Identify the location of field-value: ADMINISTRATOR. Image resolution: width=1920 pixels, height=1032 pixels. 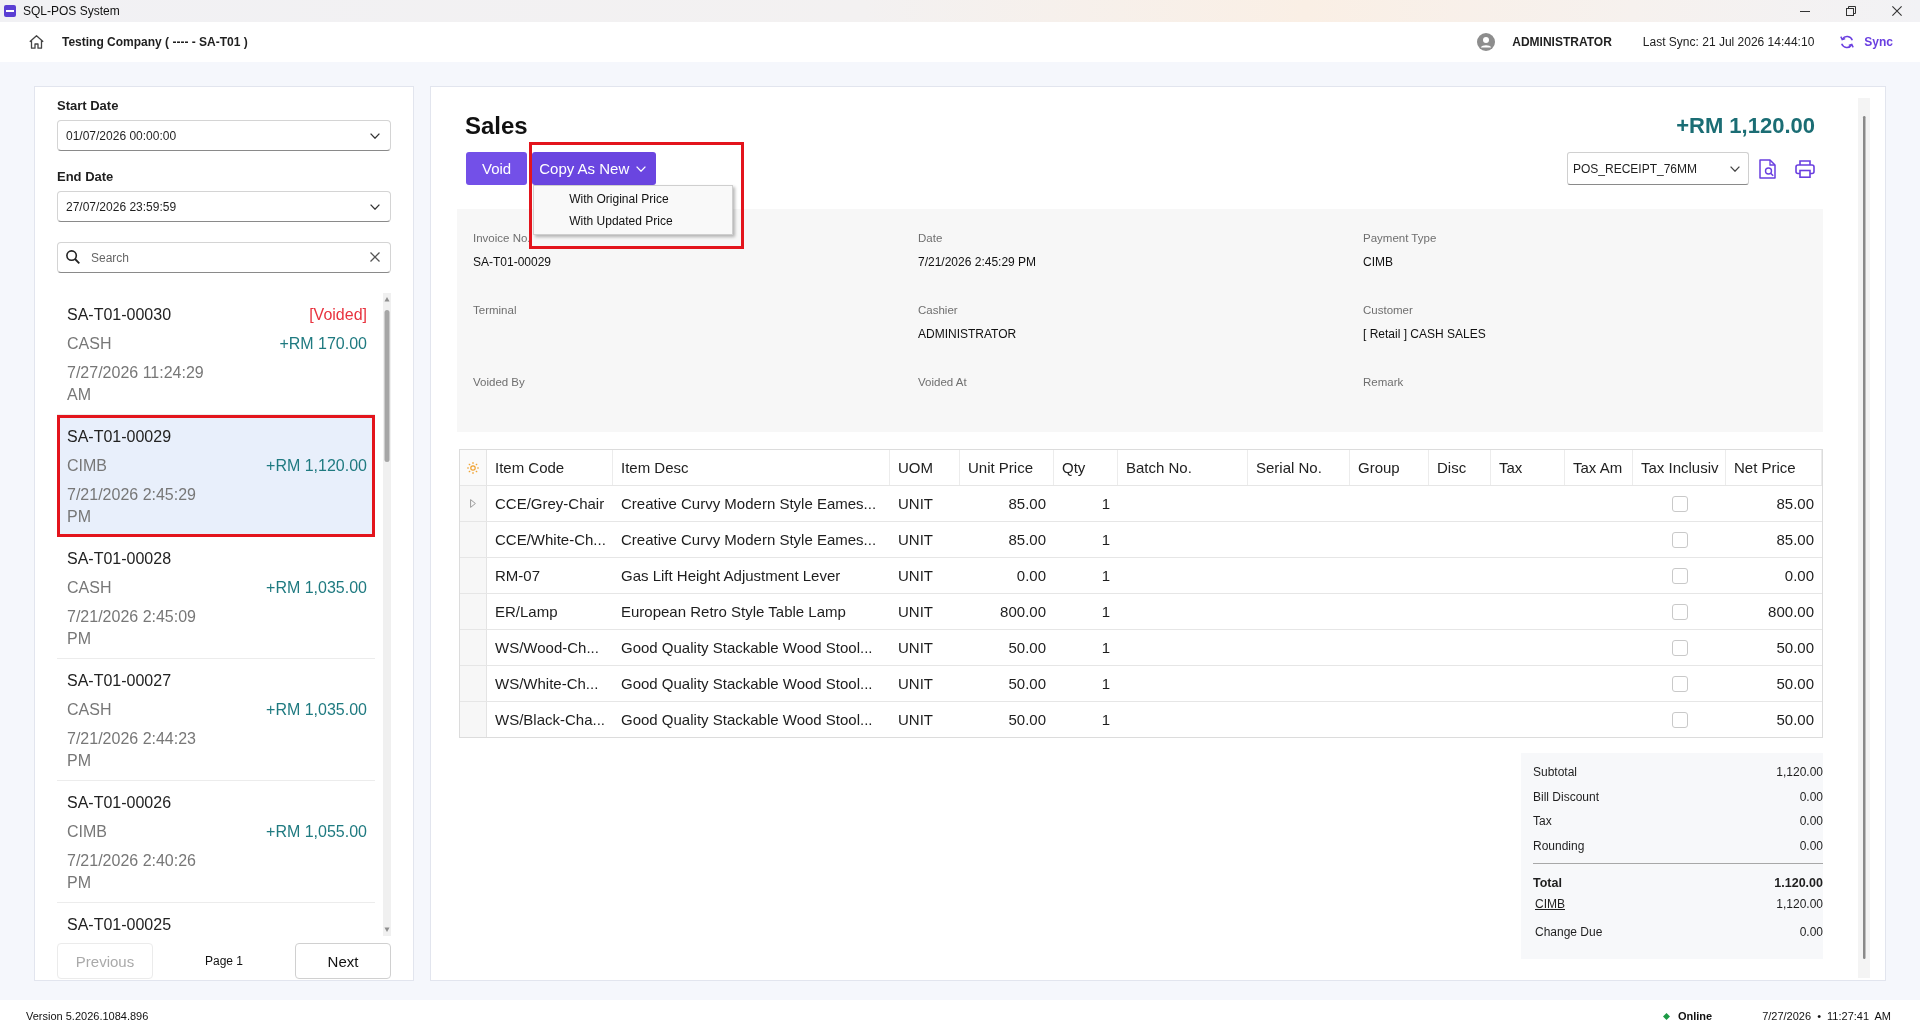
(968, 334).